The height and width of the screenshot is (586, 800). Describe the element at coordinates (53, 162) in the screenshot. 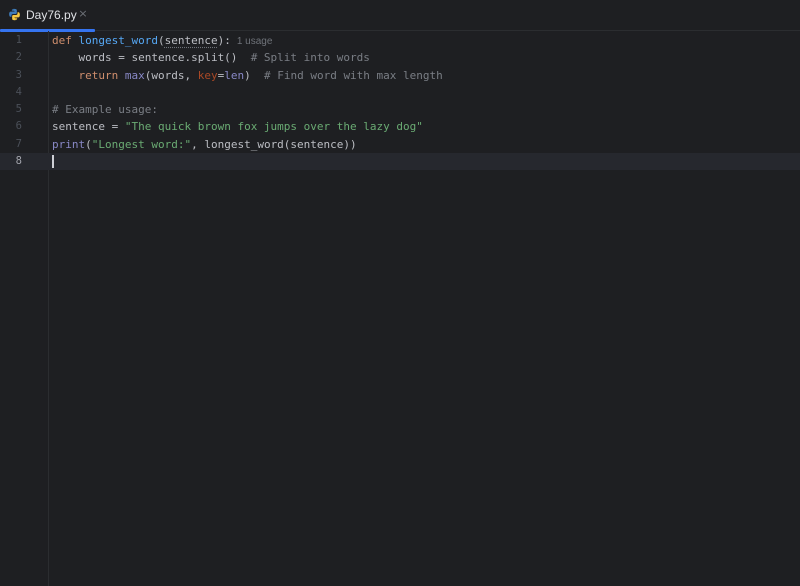

I see `text-caret` at that location.